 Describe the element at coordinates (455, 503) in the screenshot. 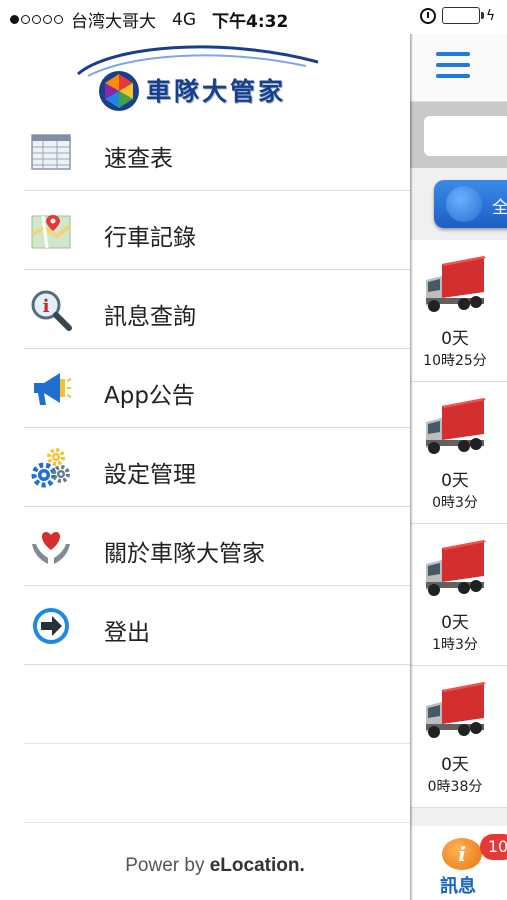

I see `vehicle-duration: 0時3分` at that location.